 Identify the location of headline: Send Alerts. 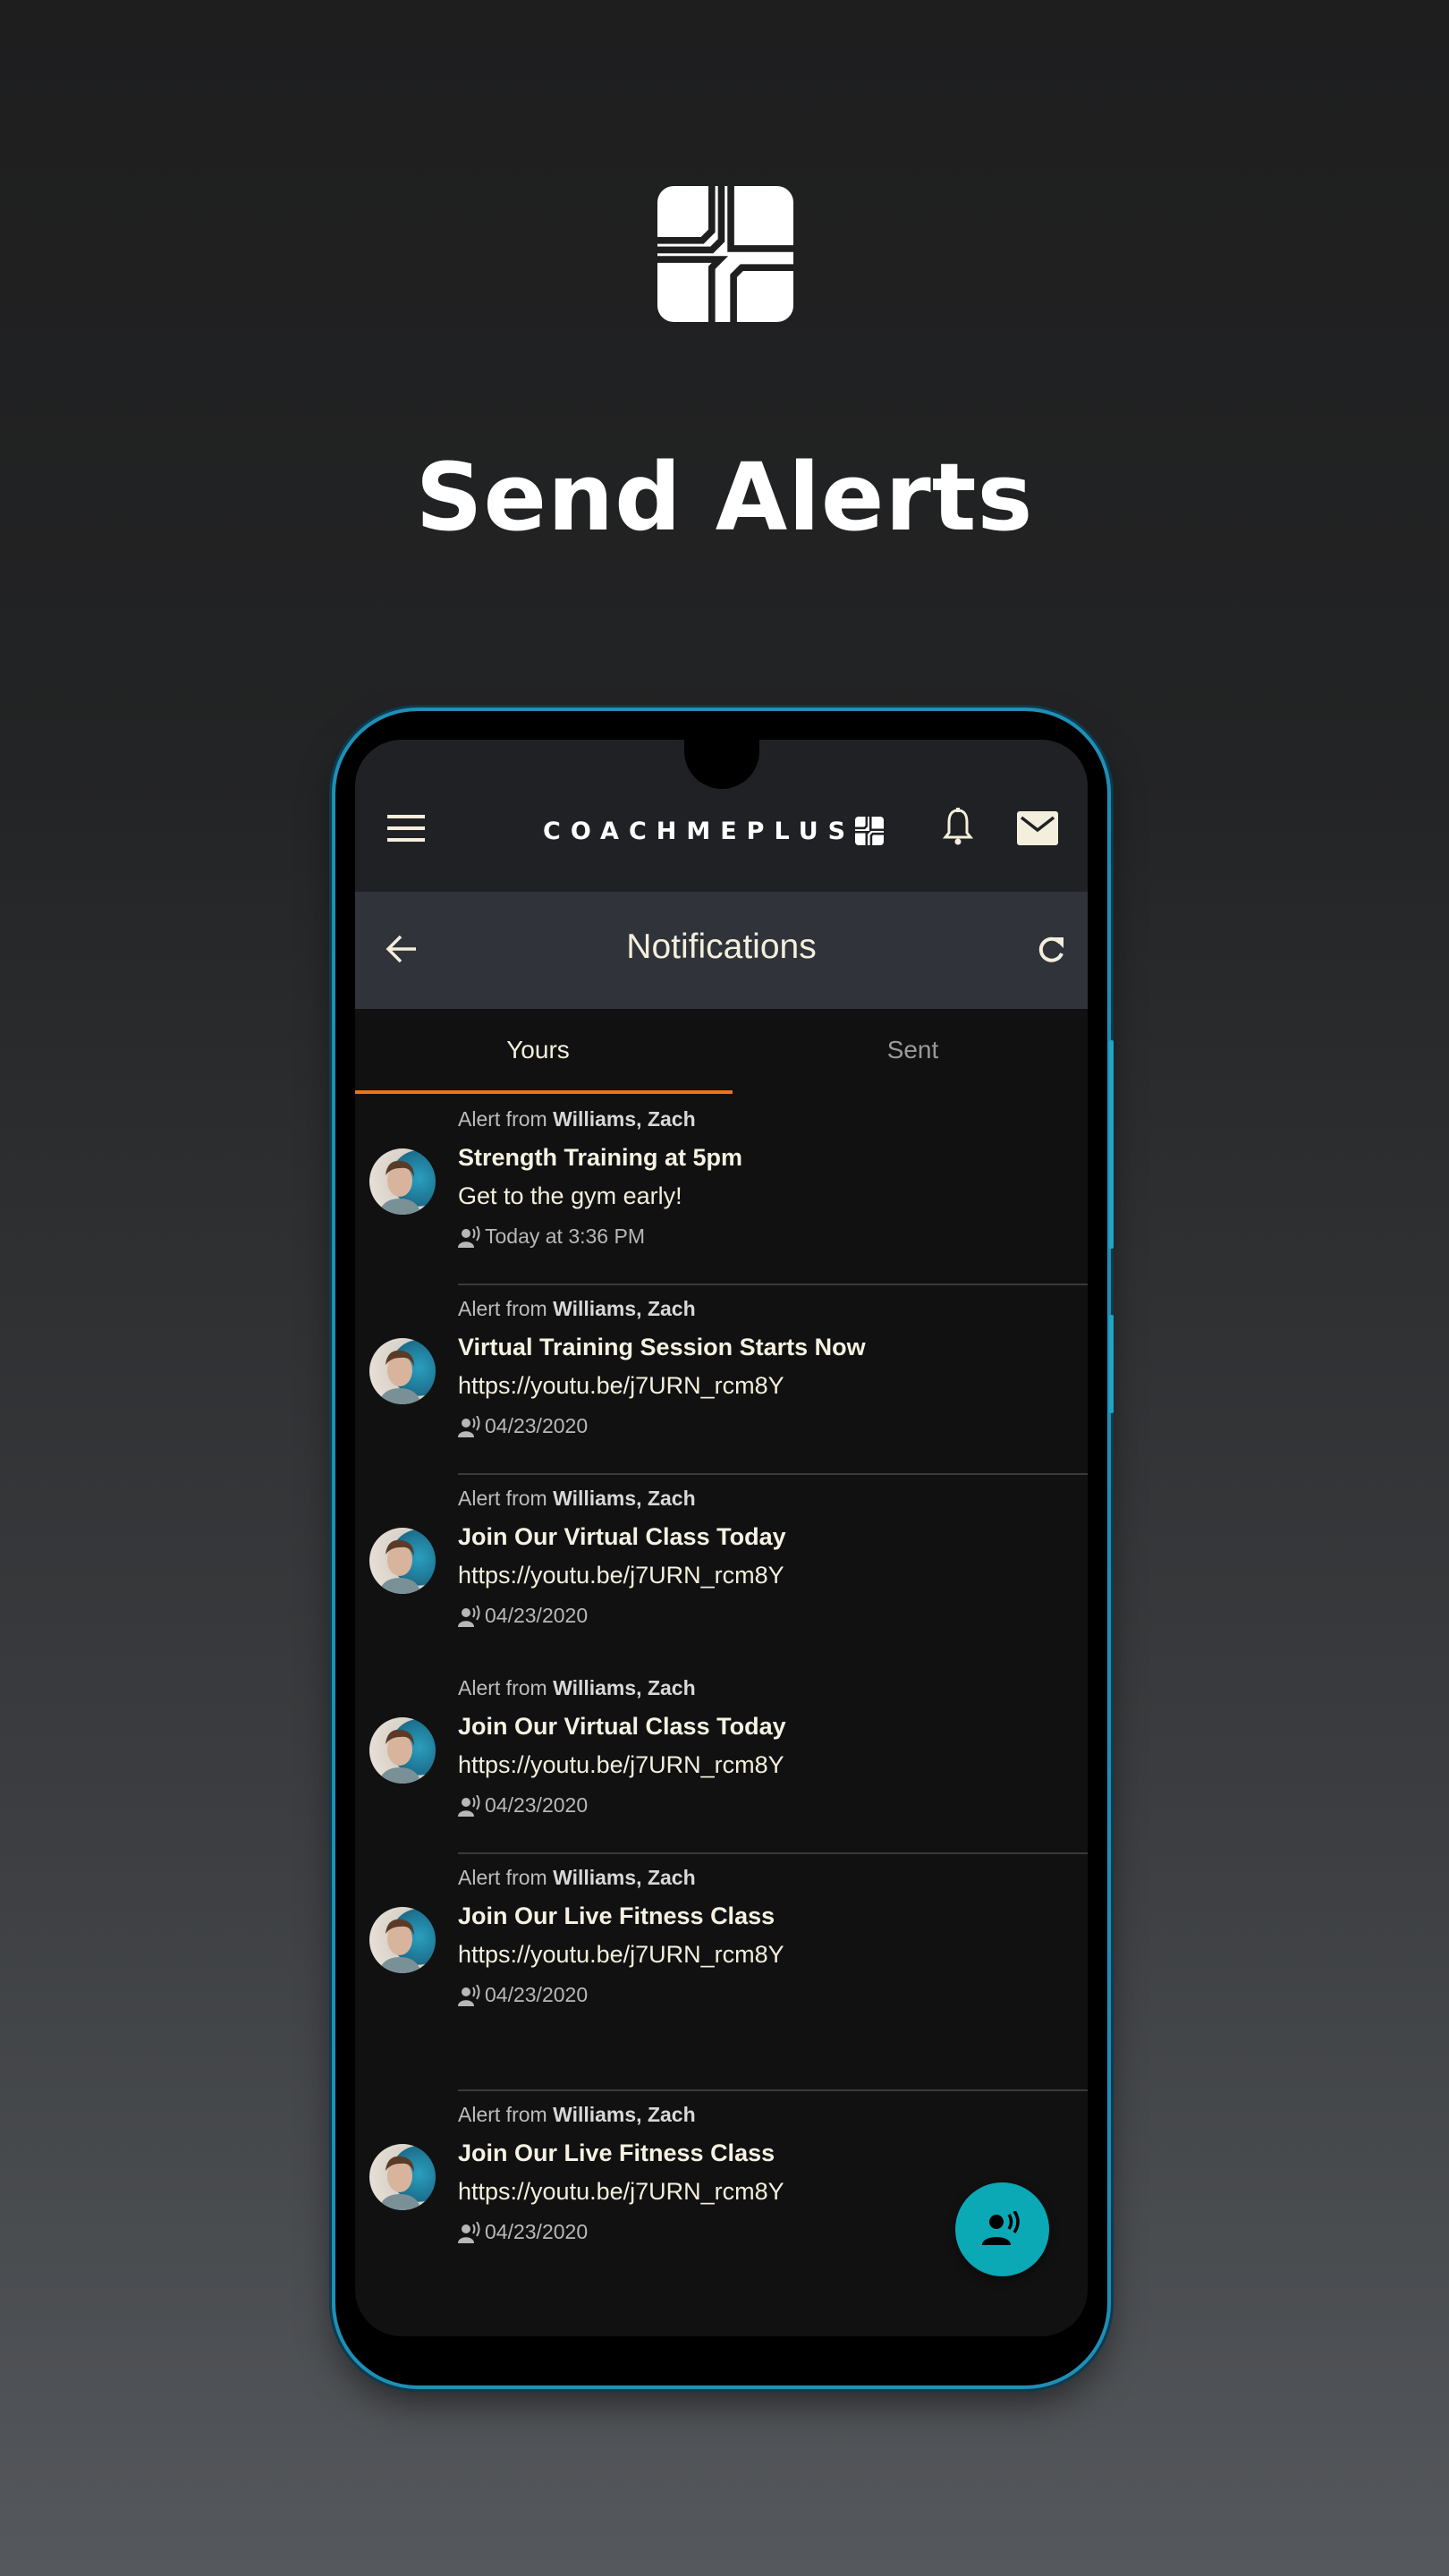
(724, 497).